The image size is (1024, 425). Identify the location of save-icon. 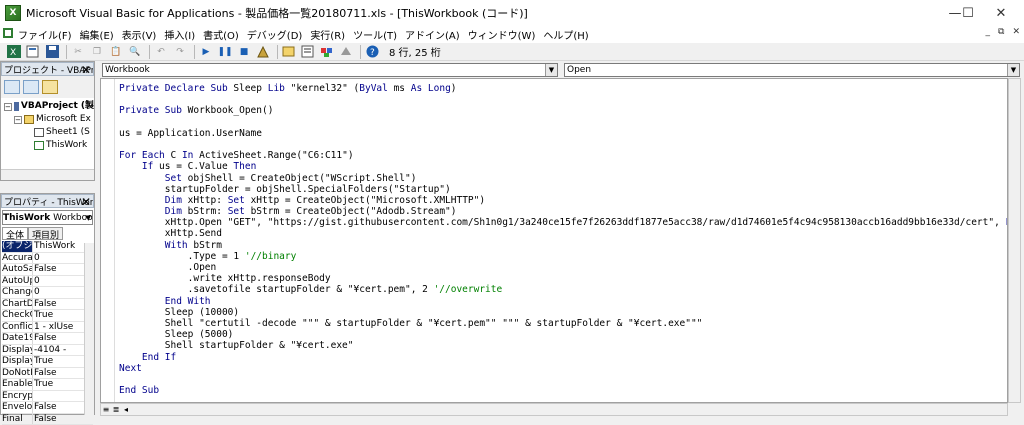
(52, 52).